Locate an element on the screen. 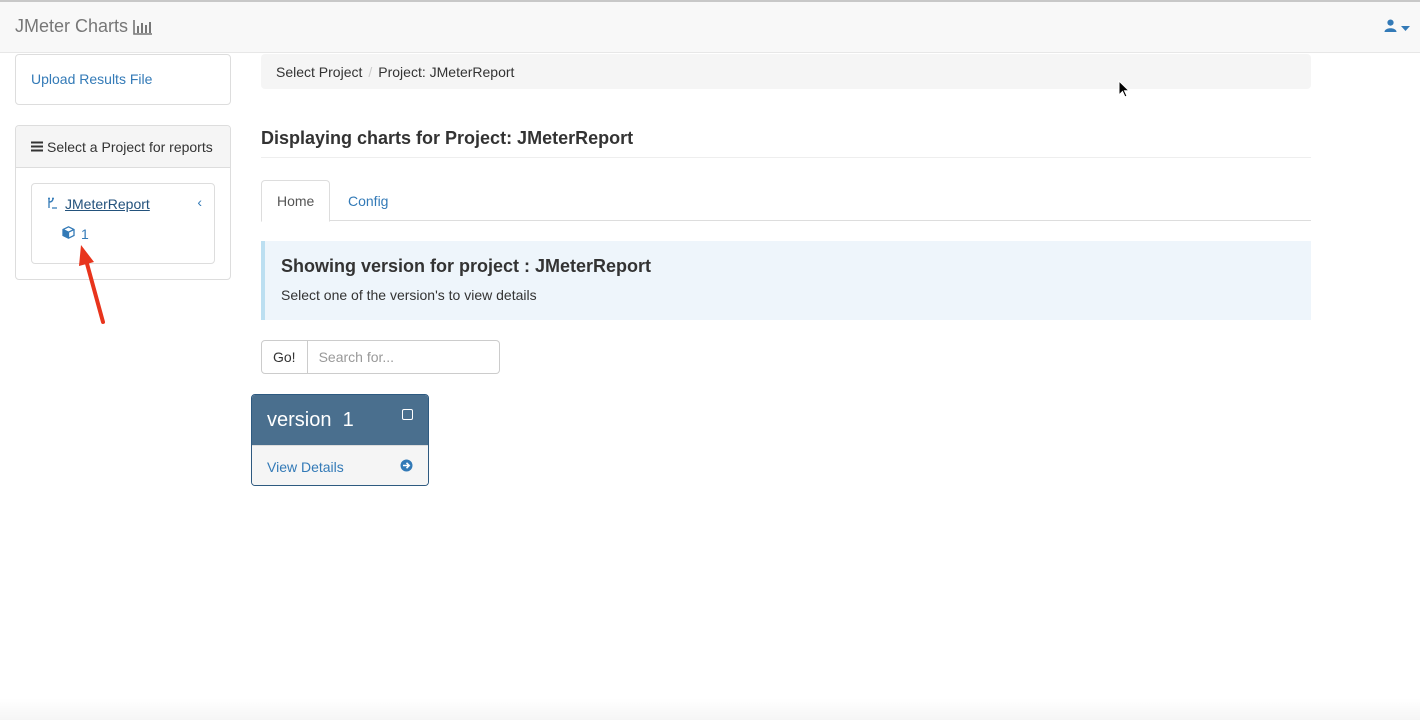  breadcrumb-item-select-project: Select Project is located at coordinates (319, 72).